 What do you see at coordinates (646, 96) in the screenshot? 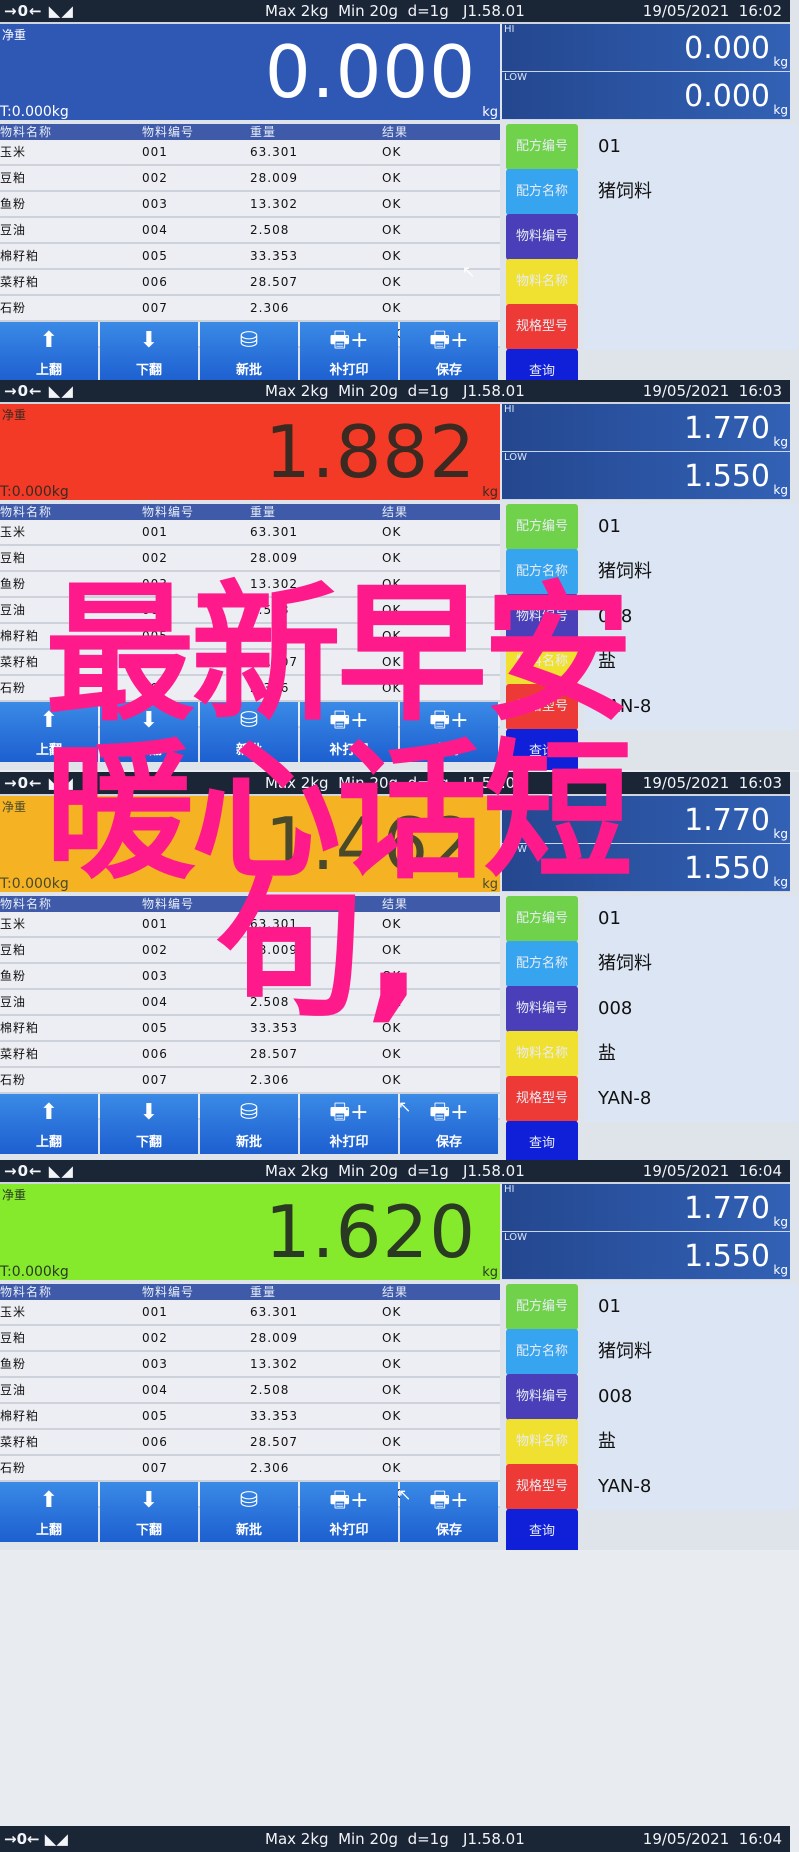
I see `low-limit: LOW 0.000 kg` at bounding box center [646, 96].